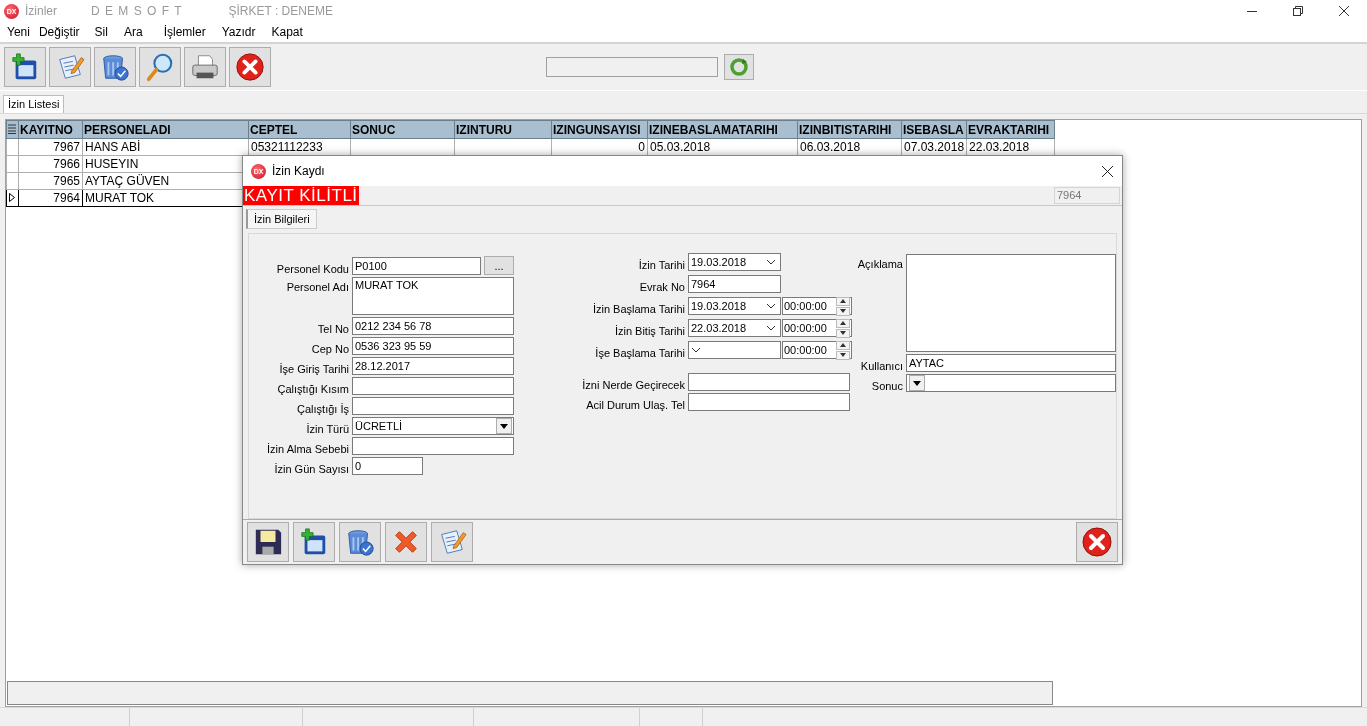 This screenshot has height=726, width=1367. What do you see at coordinates (849, 129) in the screenshot?
I see `column-header: IZINBITISTARIHI` at bounding box center [849, 129].